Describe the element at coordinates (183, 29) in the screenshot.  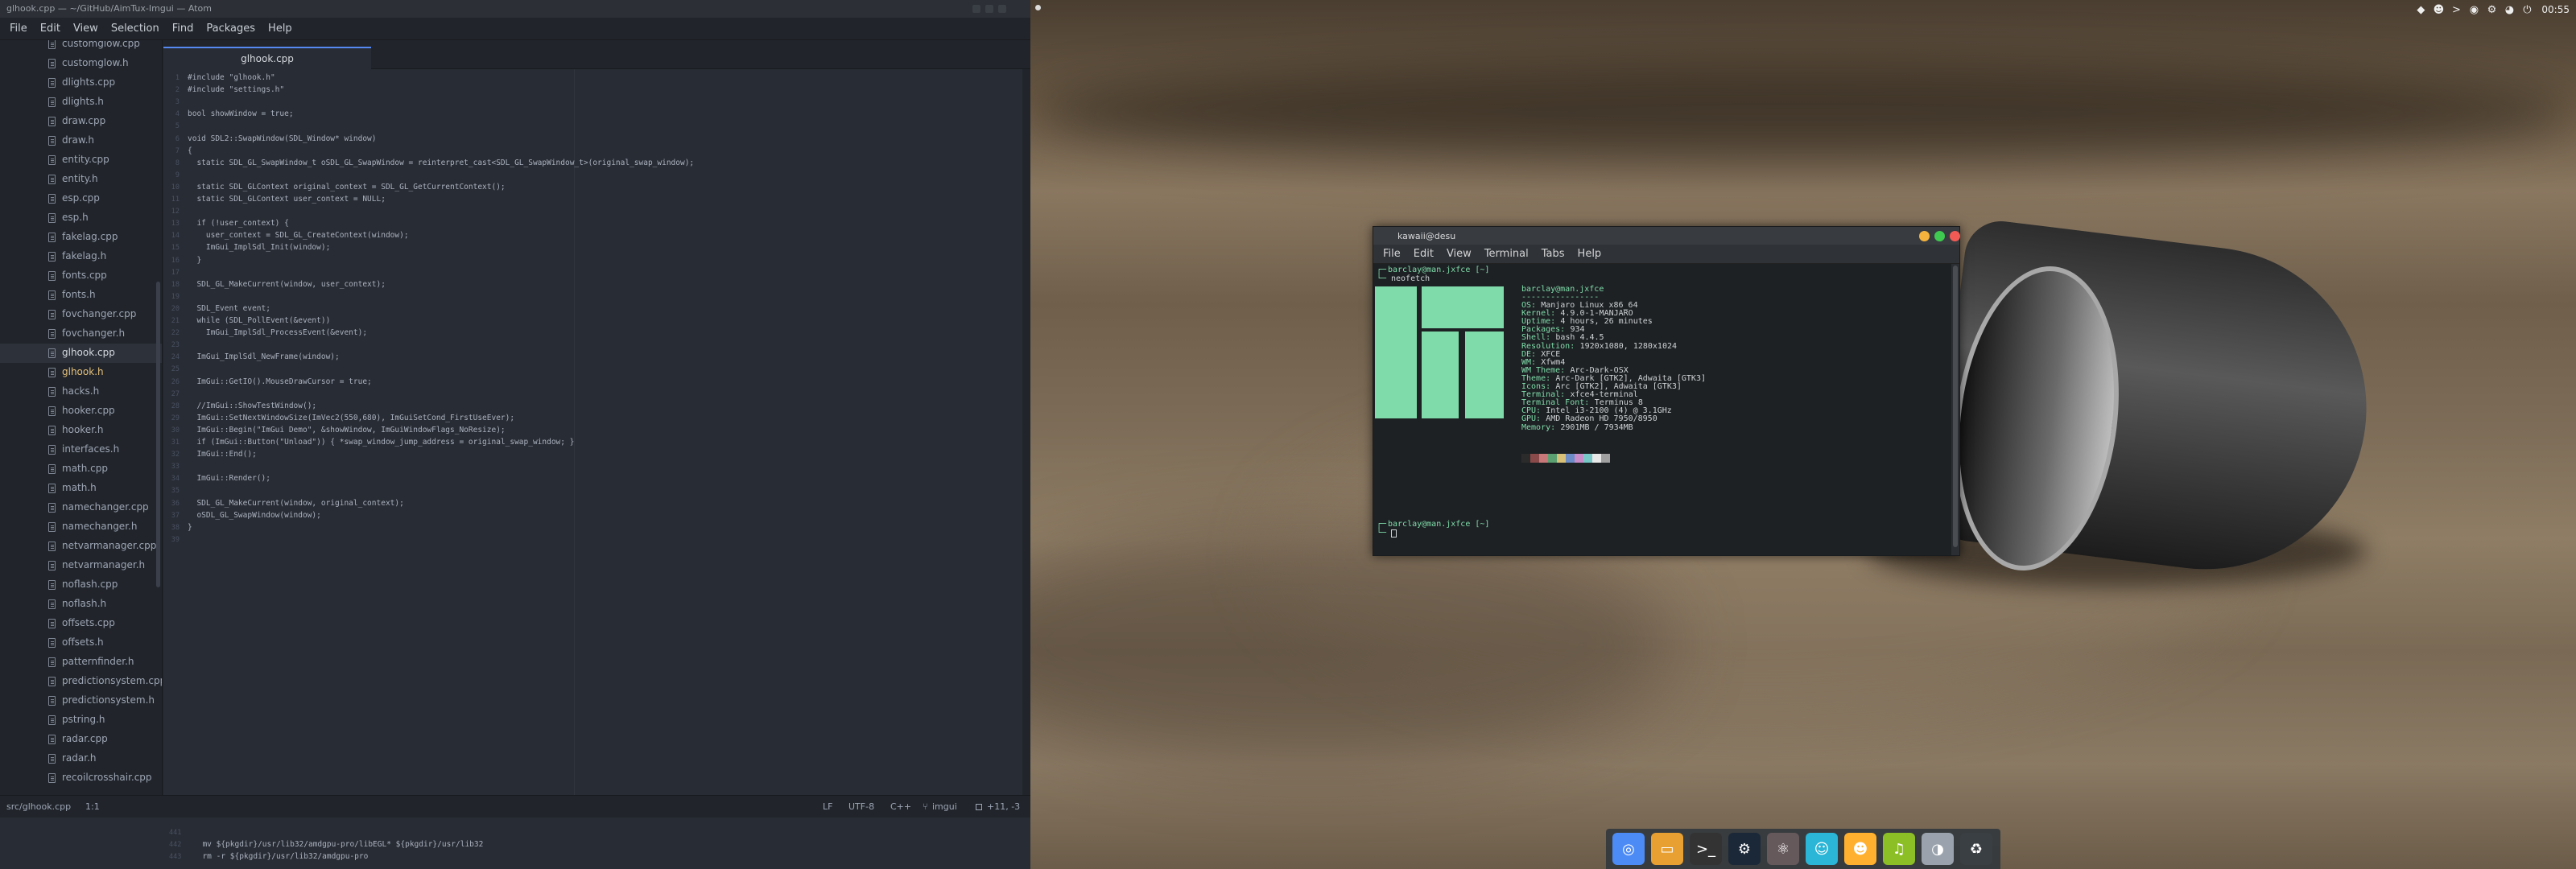
I see `menu-find: Find` at that location.